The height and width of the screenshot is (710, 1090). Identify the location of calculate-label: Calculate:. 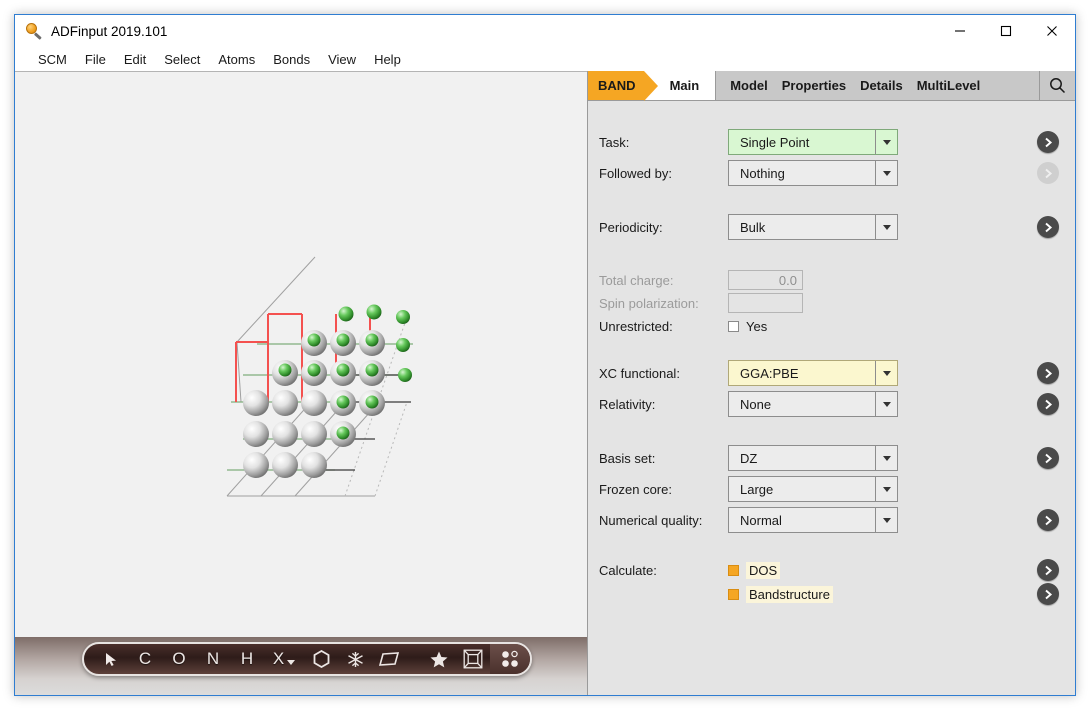
(628, 570).